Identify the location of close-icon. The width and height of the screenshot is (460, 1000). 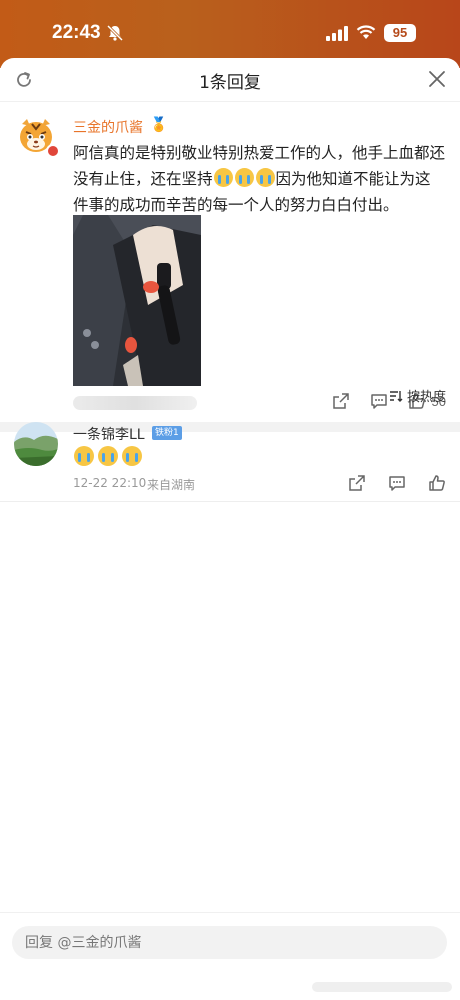
(437, 79).